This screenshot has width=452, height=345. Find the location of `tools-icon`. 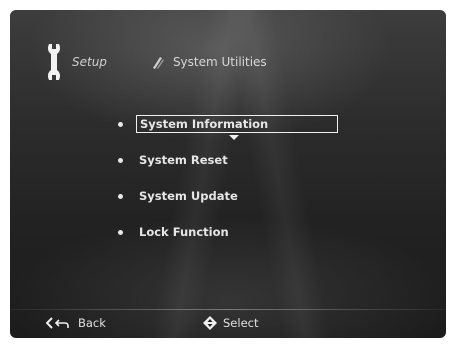

tools-icon is located at coordinates (158, 63).